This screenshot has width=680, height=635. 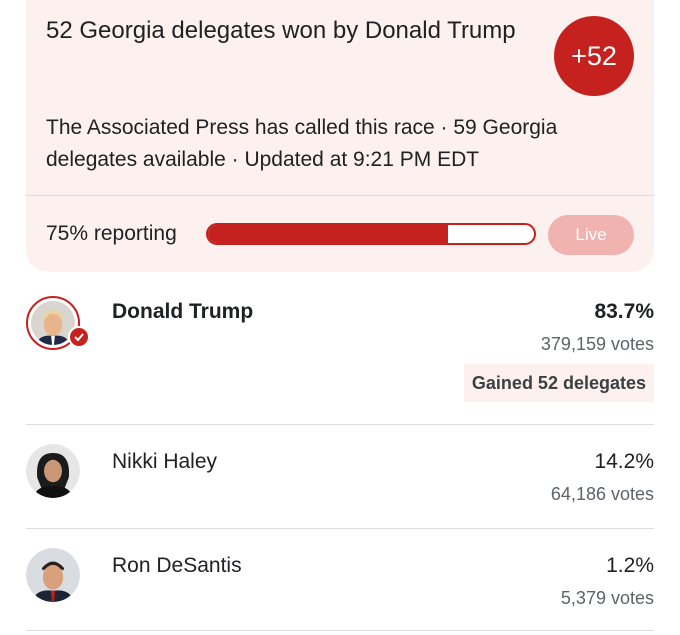 I want to click on reporting-progress-fill, so click(x=328, y=234).